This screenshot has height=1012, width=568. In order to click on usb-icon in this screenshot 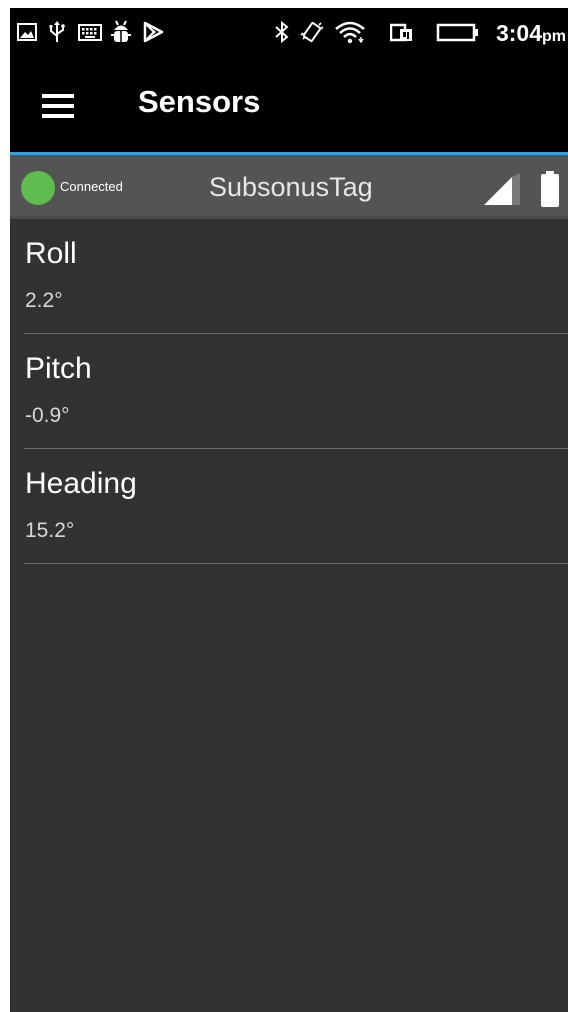, I will do `click(57, 31)`.